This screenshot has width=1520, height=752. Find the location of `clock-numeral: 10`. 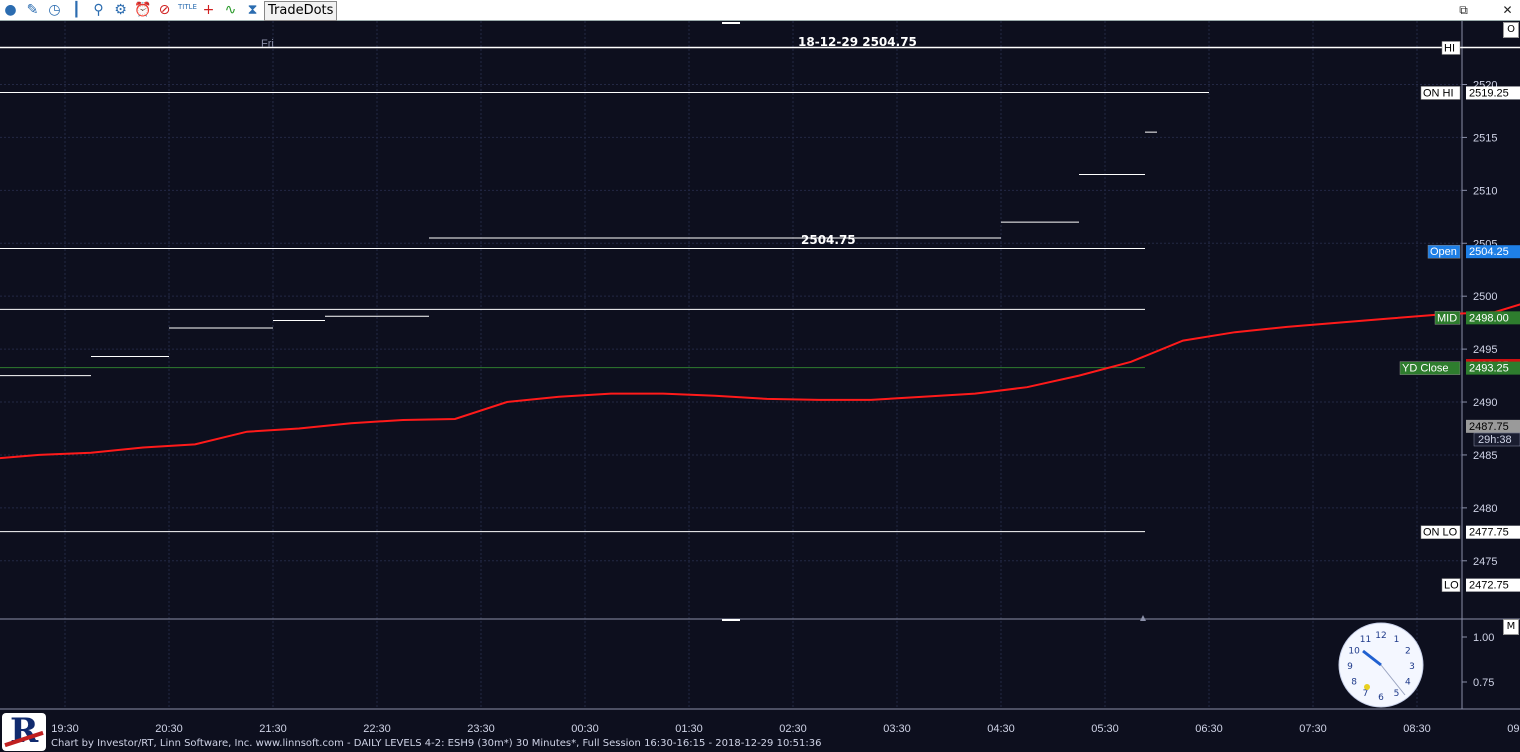

clock-numeral: 10 is located at coordinates (1354, 652).